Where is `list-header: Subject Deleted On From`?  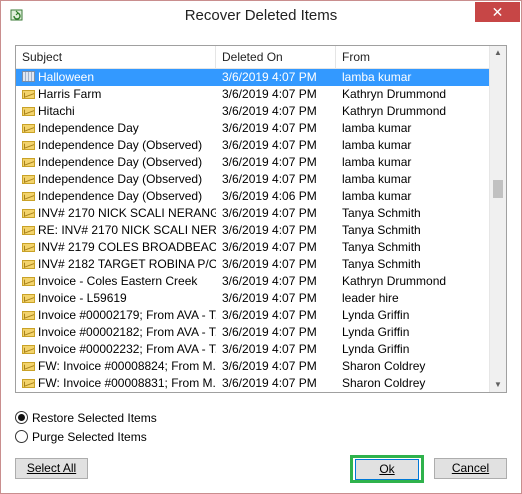
list-header: Subject Deleted On From is located at coordinates (252, 57).